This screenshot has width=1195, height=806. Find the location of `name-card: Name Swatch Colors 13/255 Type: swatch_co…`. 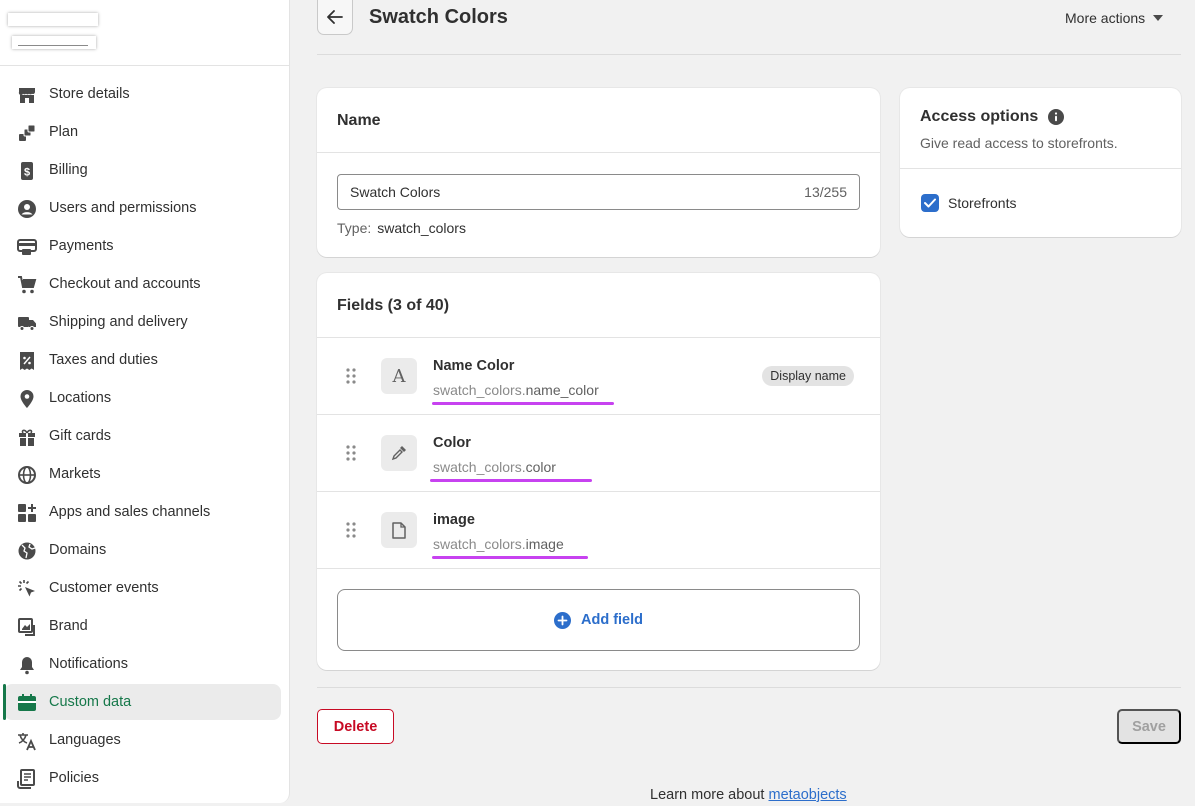

name-card: Name Swatch Colors 13/255 Type: swatch_co… is located at coordinates (598, 172).